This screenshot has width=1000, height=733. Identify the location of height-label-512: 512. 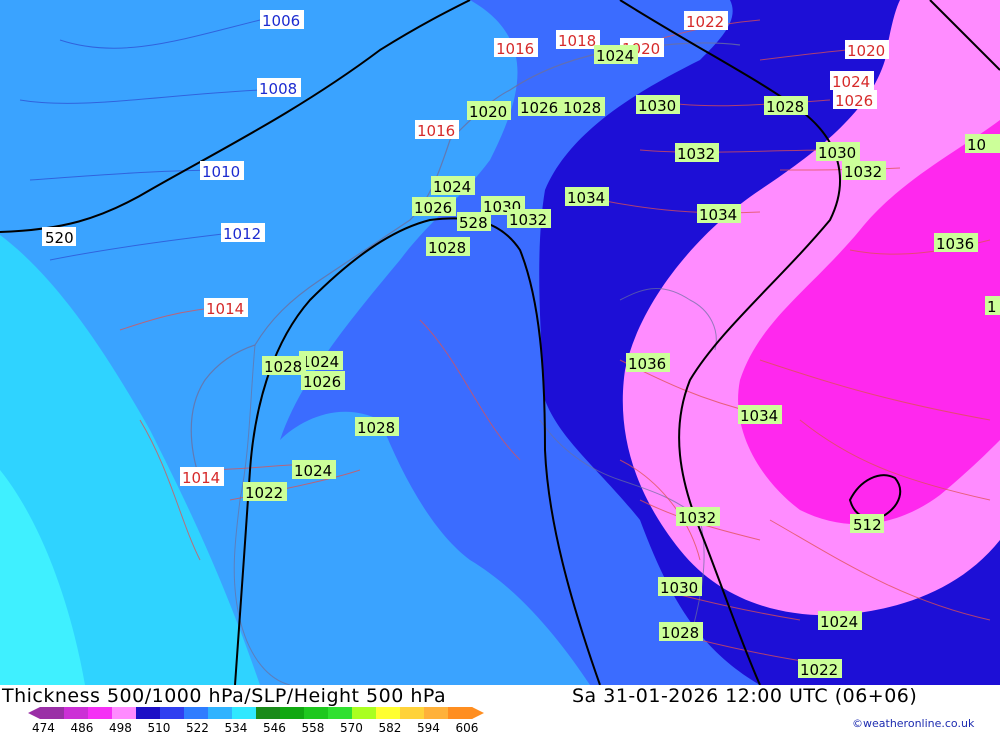
(867, 525).